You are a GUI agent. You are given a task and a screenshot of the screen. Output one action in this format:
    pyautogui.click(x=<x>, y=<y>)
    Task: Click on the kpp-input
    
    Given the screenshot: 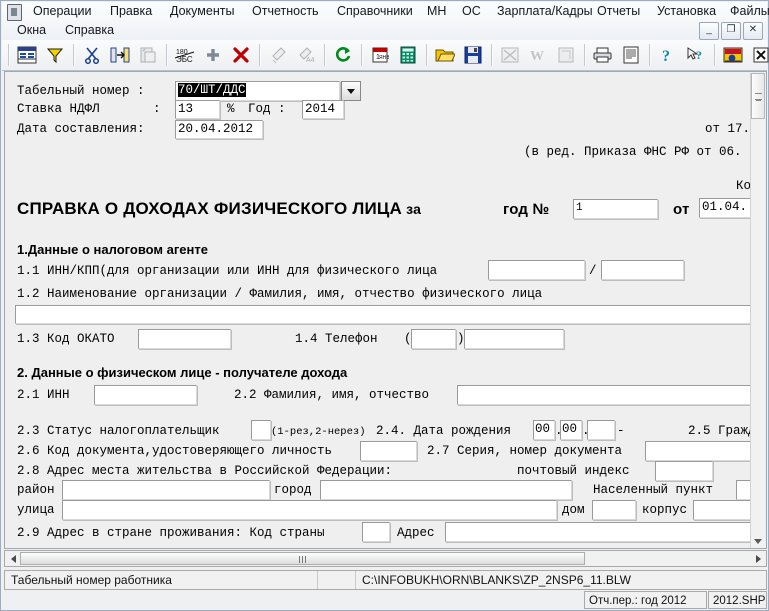 What is the action you would take?
    pyautogui.click(x=642, y=270)
    